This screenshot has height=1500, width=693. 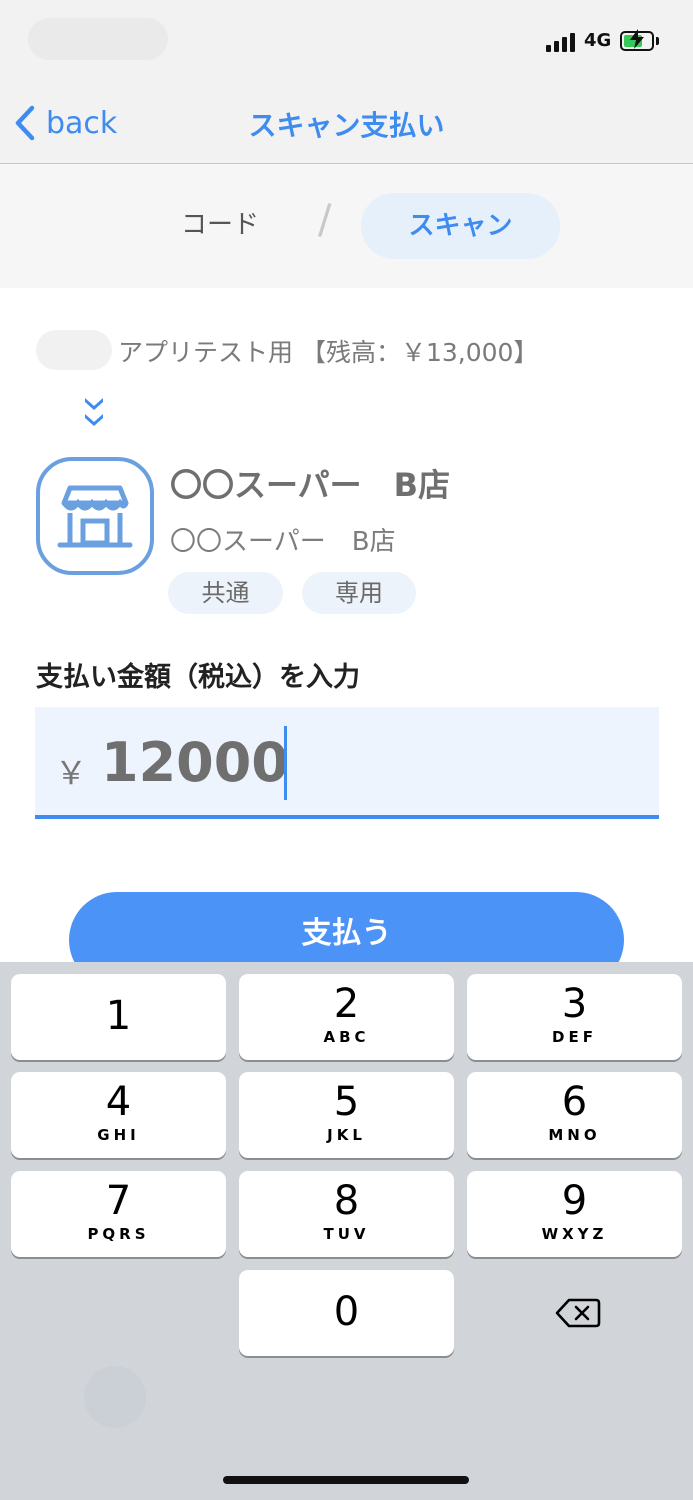 What do you see at coordinates (574, 1234) in the screenshot?
I see `key-letters: WXYZ` at bounding box center [574, 1234].